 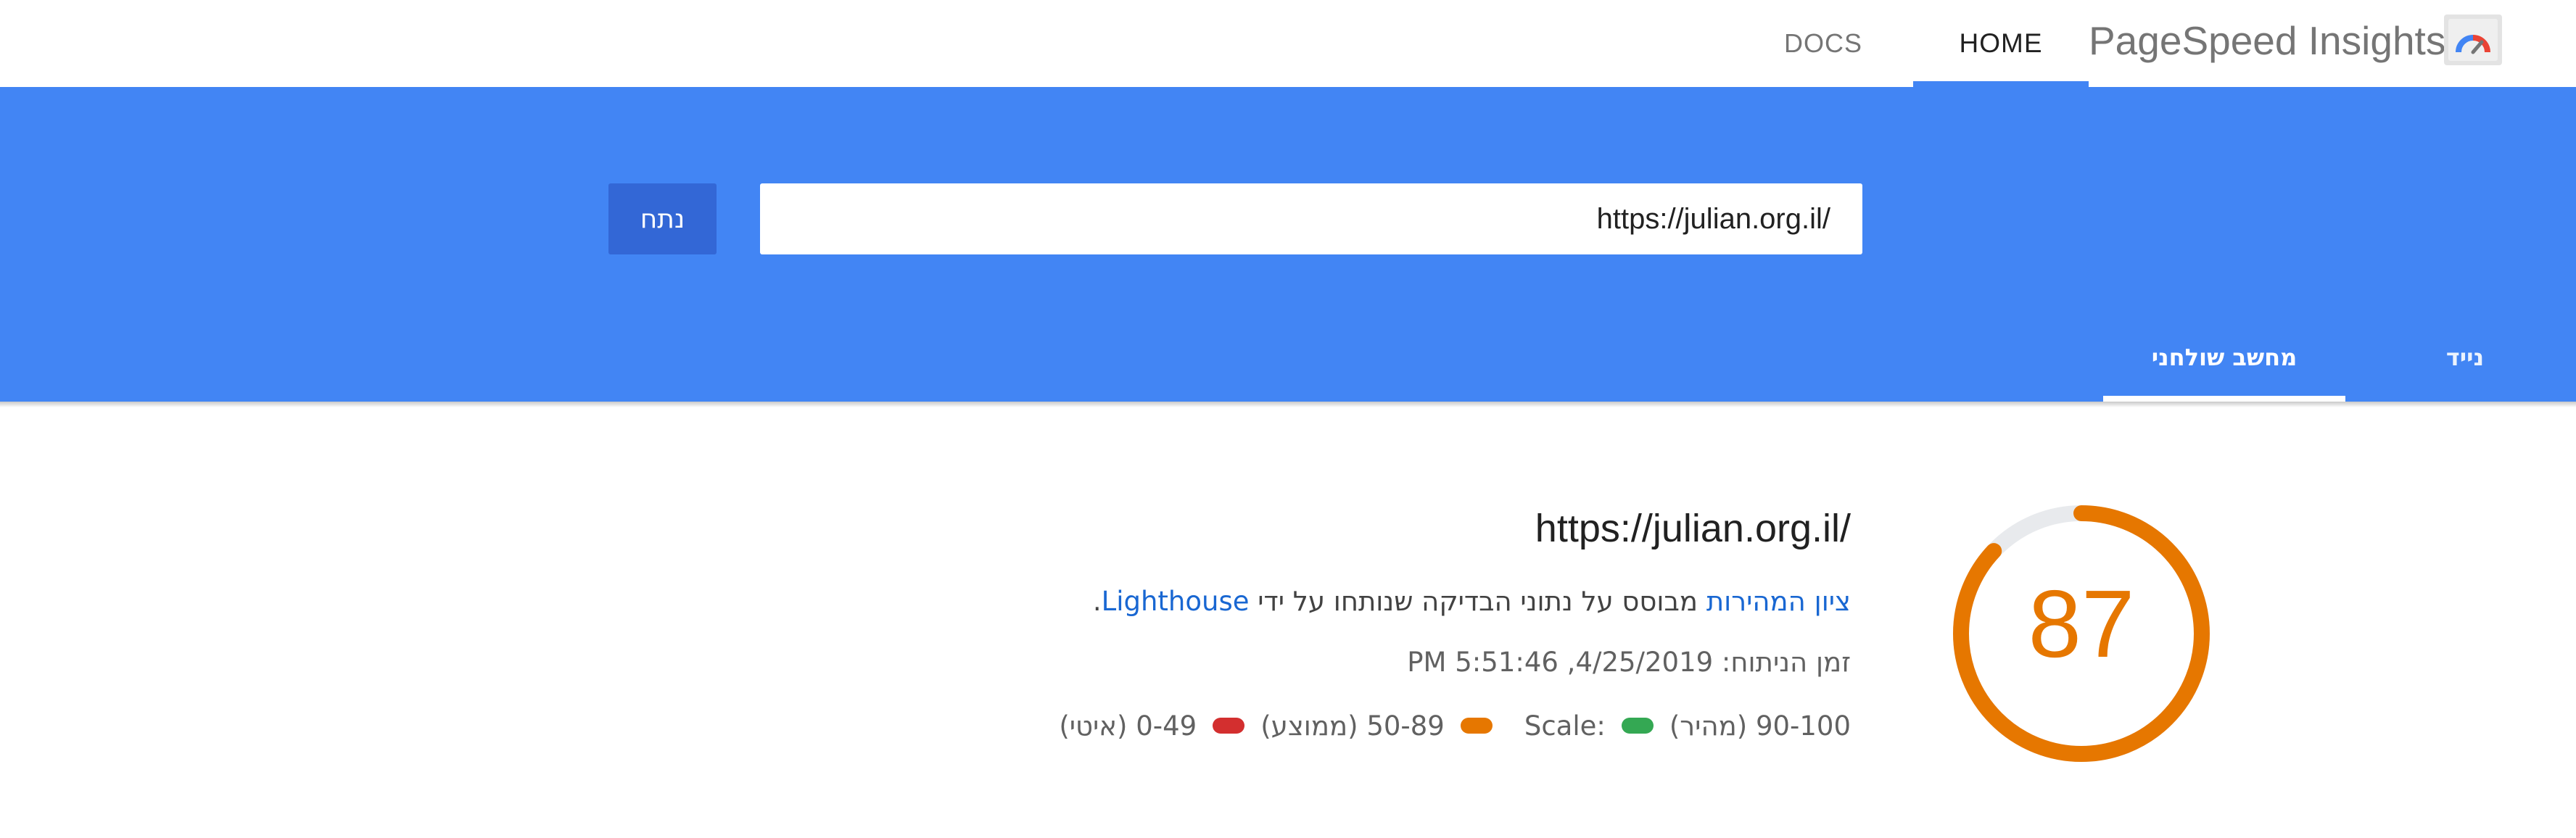 What do you see at coordinates (1477, 601) in the screenshot?
I see `score-description-text: מבוסס על נתוני הבדיקה שנותחו על ידי` at bounding box center [1477, 601].